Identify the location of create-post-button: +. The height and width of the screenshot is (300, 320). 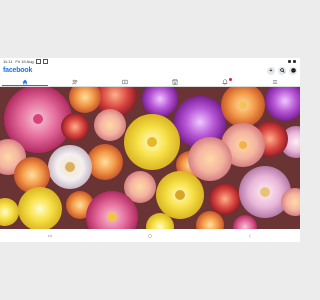
(271, 70).